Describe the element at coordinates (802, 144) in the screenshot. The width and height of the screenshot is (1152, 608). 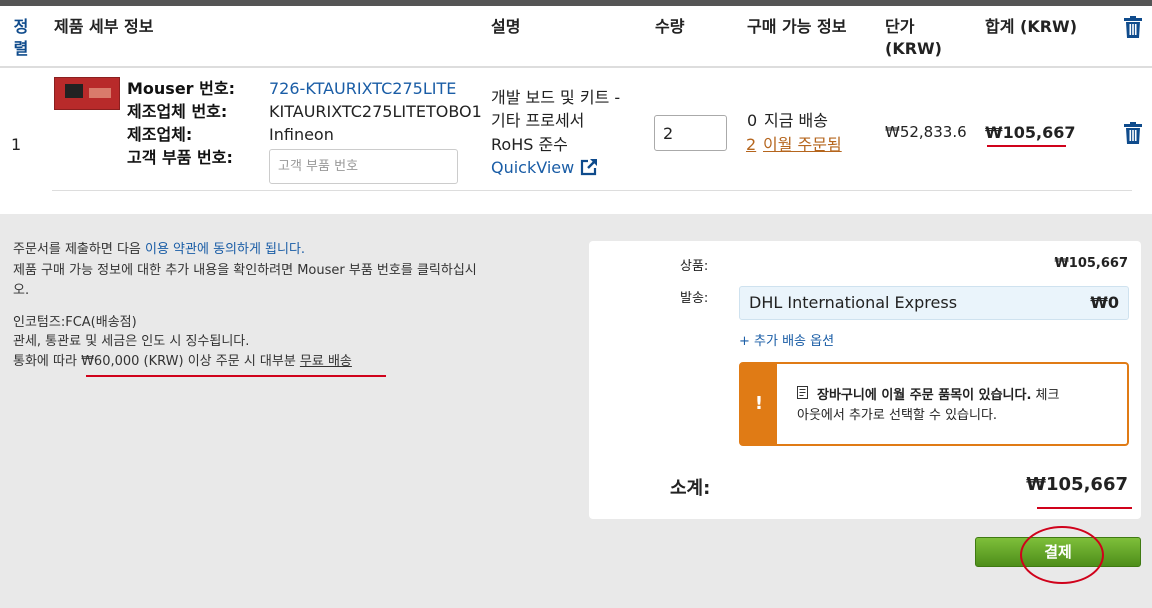
I see `backorder-link: 이월 주문됨` at that location.